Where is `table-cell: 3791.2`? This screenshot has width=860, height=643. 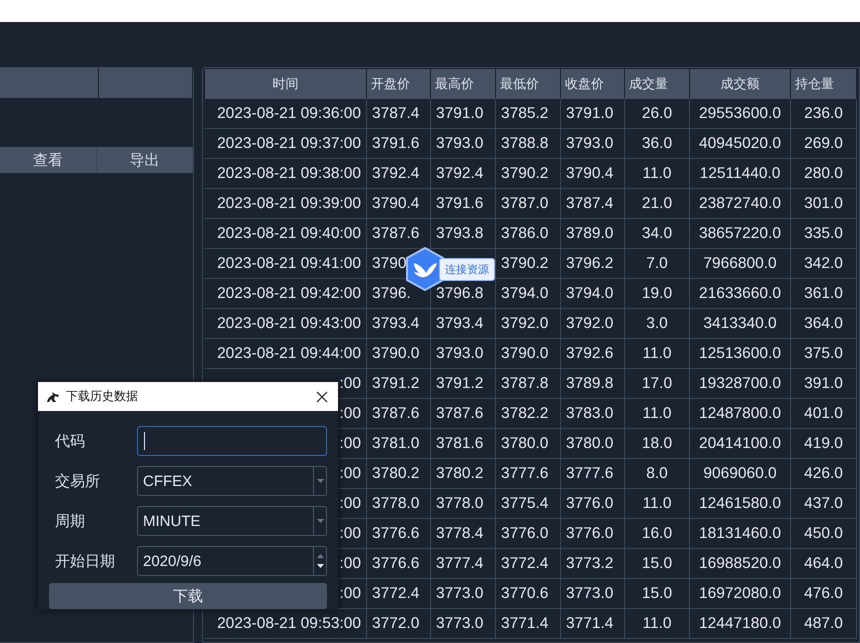
table-cell: 3791.2 is located at coordinates (463, 384).